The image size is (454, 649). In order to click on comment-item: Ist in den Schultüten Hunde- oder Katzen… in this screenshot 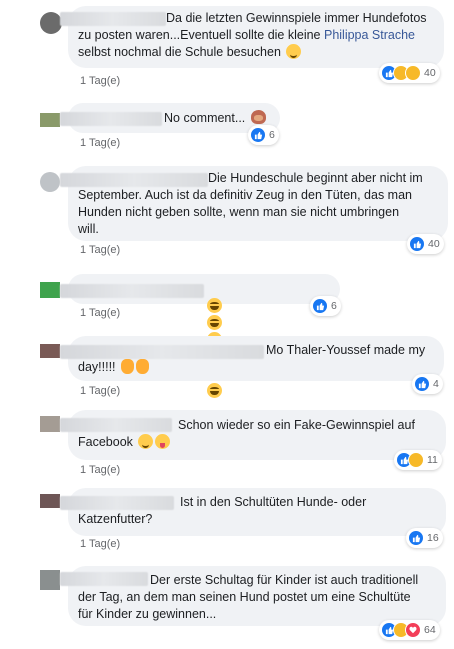, I will do `click(227, 525)`.